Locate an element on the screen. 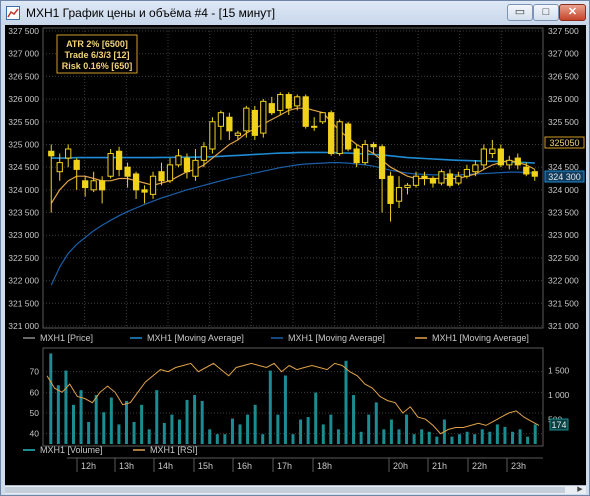 The height and width of the screenshot is (496, 590). price-tick-right: 325 500 is located at coordinates (563, 122).